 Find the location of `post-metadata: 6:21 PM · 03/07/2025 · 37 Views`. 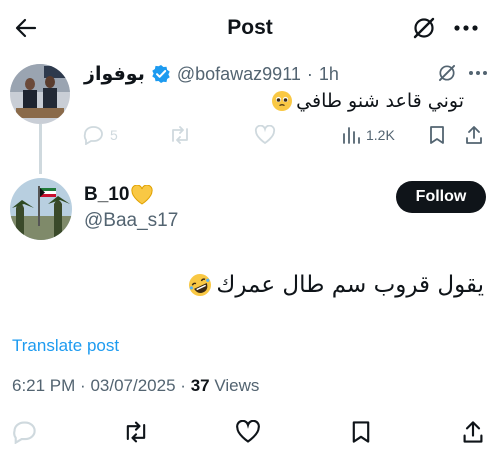

post-metadata: 6:21 PM · 03/07/2025 · 37 Views is located at coordinates (135, 386).